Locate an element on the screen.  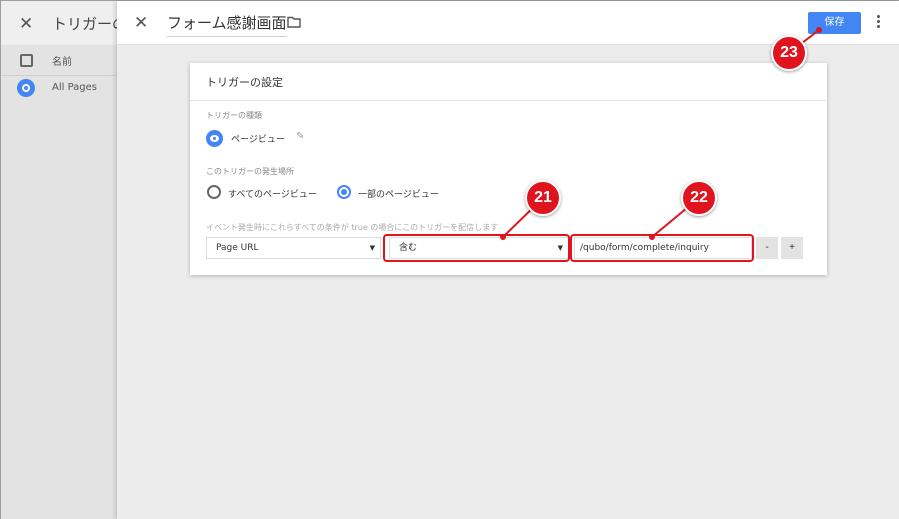
variable-select-value: Page URL is located at coordinates (237, 248).